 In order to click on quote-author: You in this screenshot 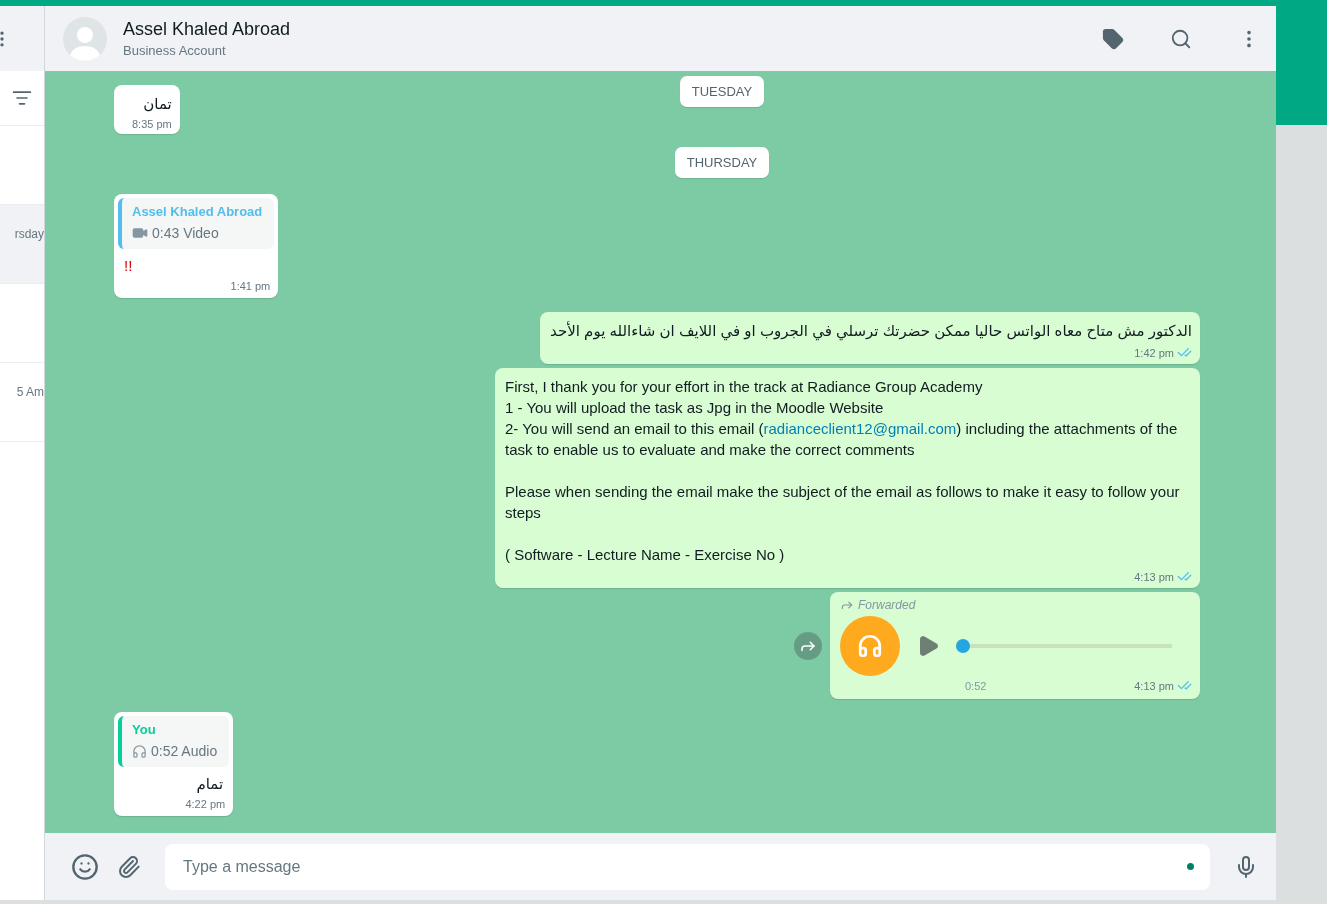, I will do `click(144, 729)`.